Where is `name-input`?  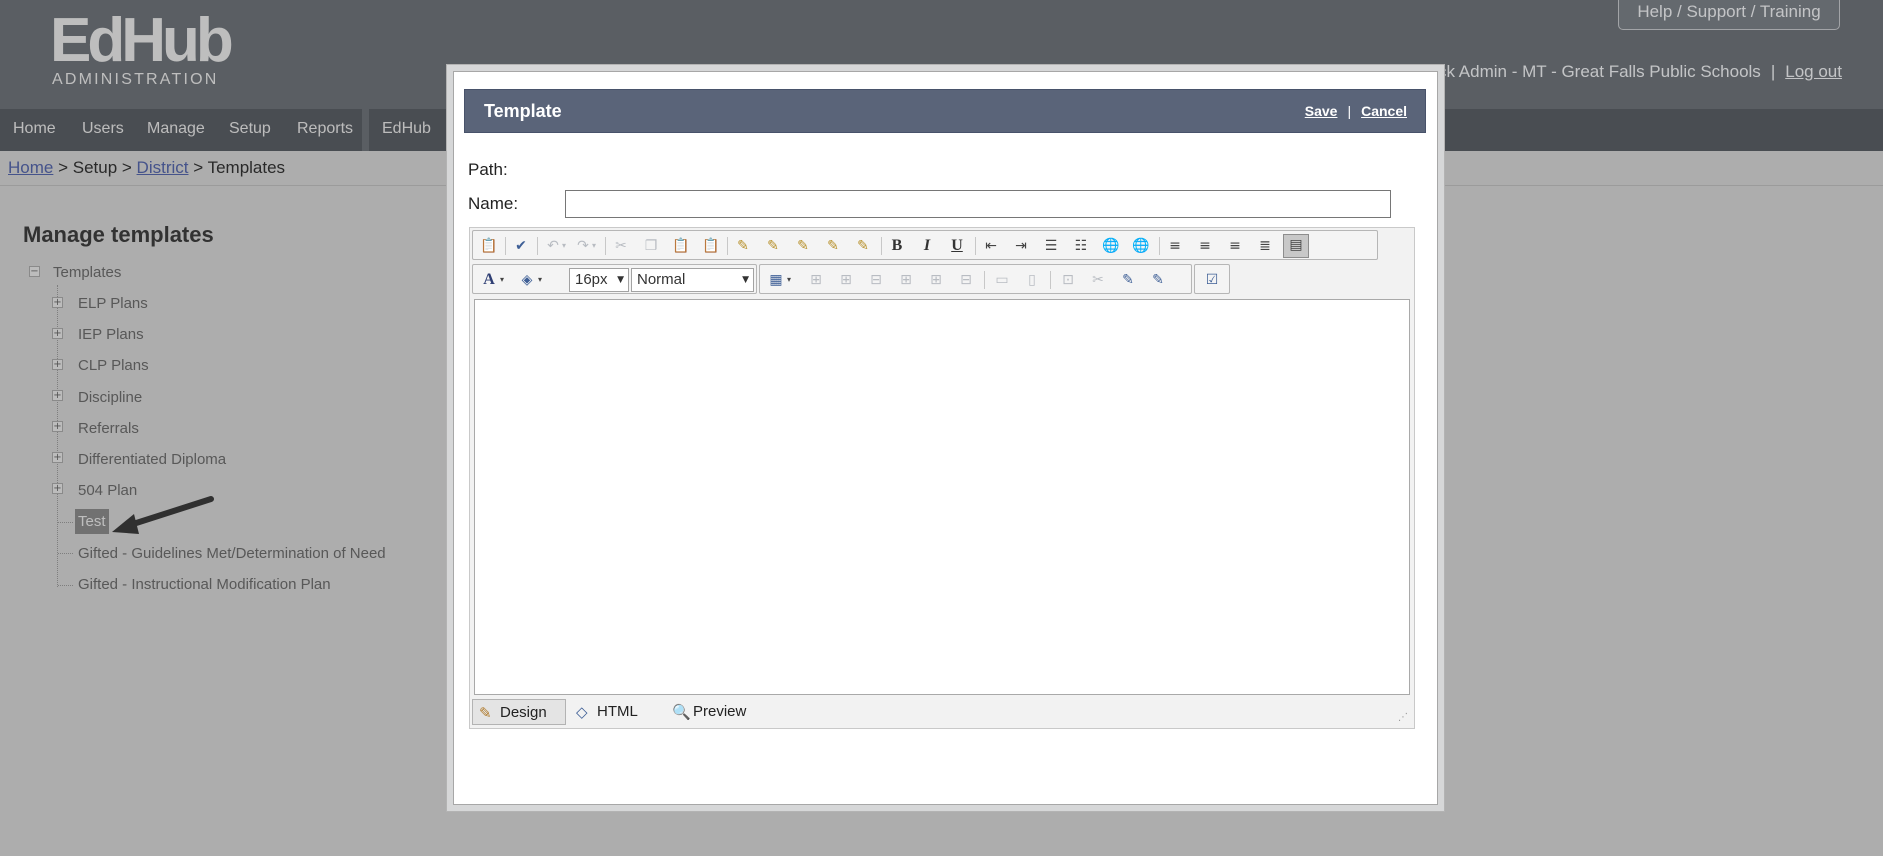 name-input is located at coordinates (978, 204).